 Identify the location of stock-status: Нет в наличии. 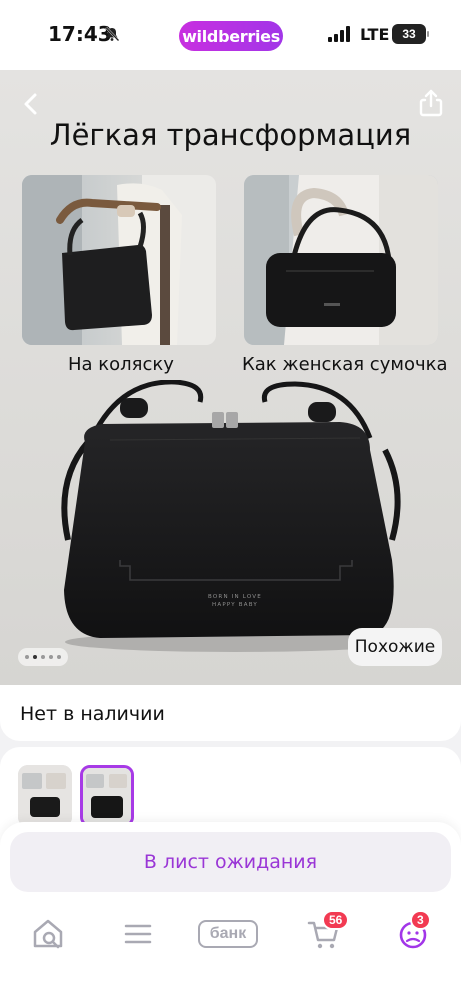
(92, 714).